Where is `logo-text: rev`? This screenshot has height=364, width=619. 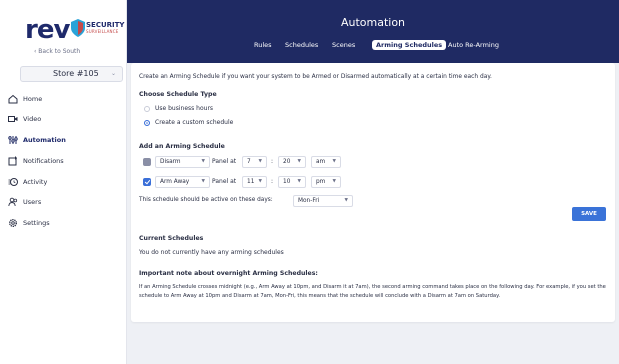
logo-text: rev is located at coordinates (47, 30).